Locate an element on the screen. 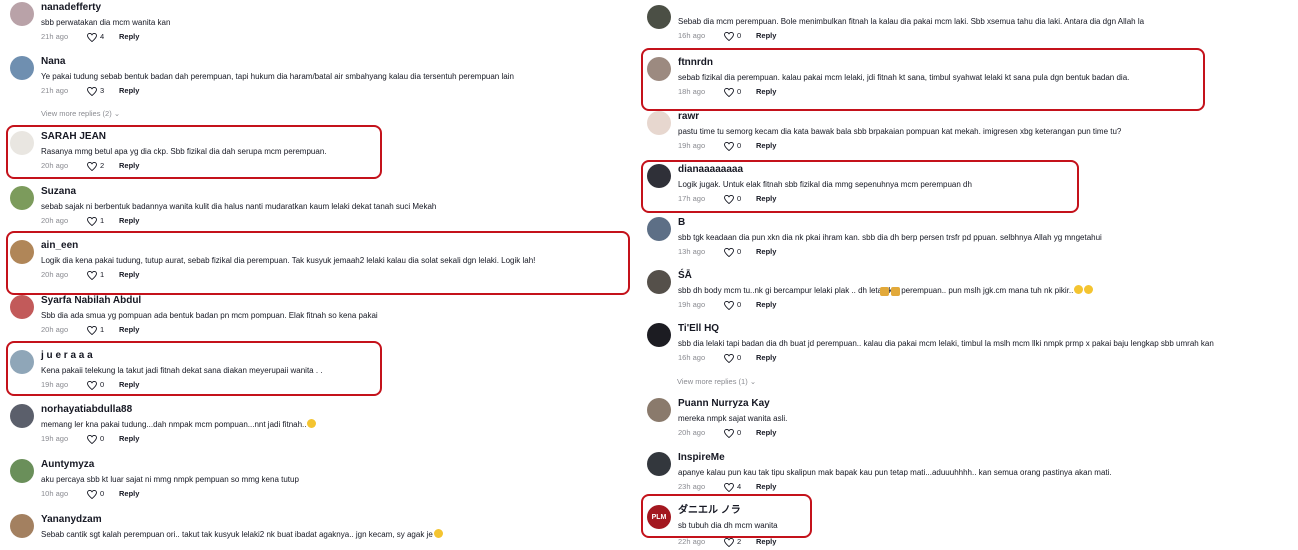 The height and width of the screenshot is (550, 1298). comment-author: rawr is located at coordinates (988, 117).